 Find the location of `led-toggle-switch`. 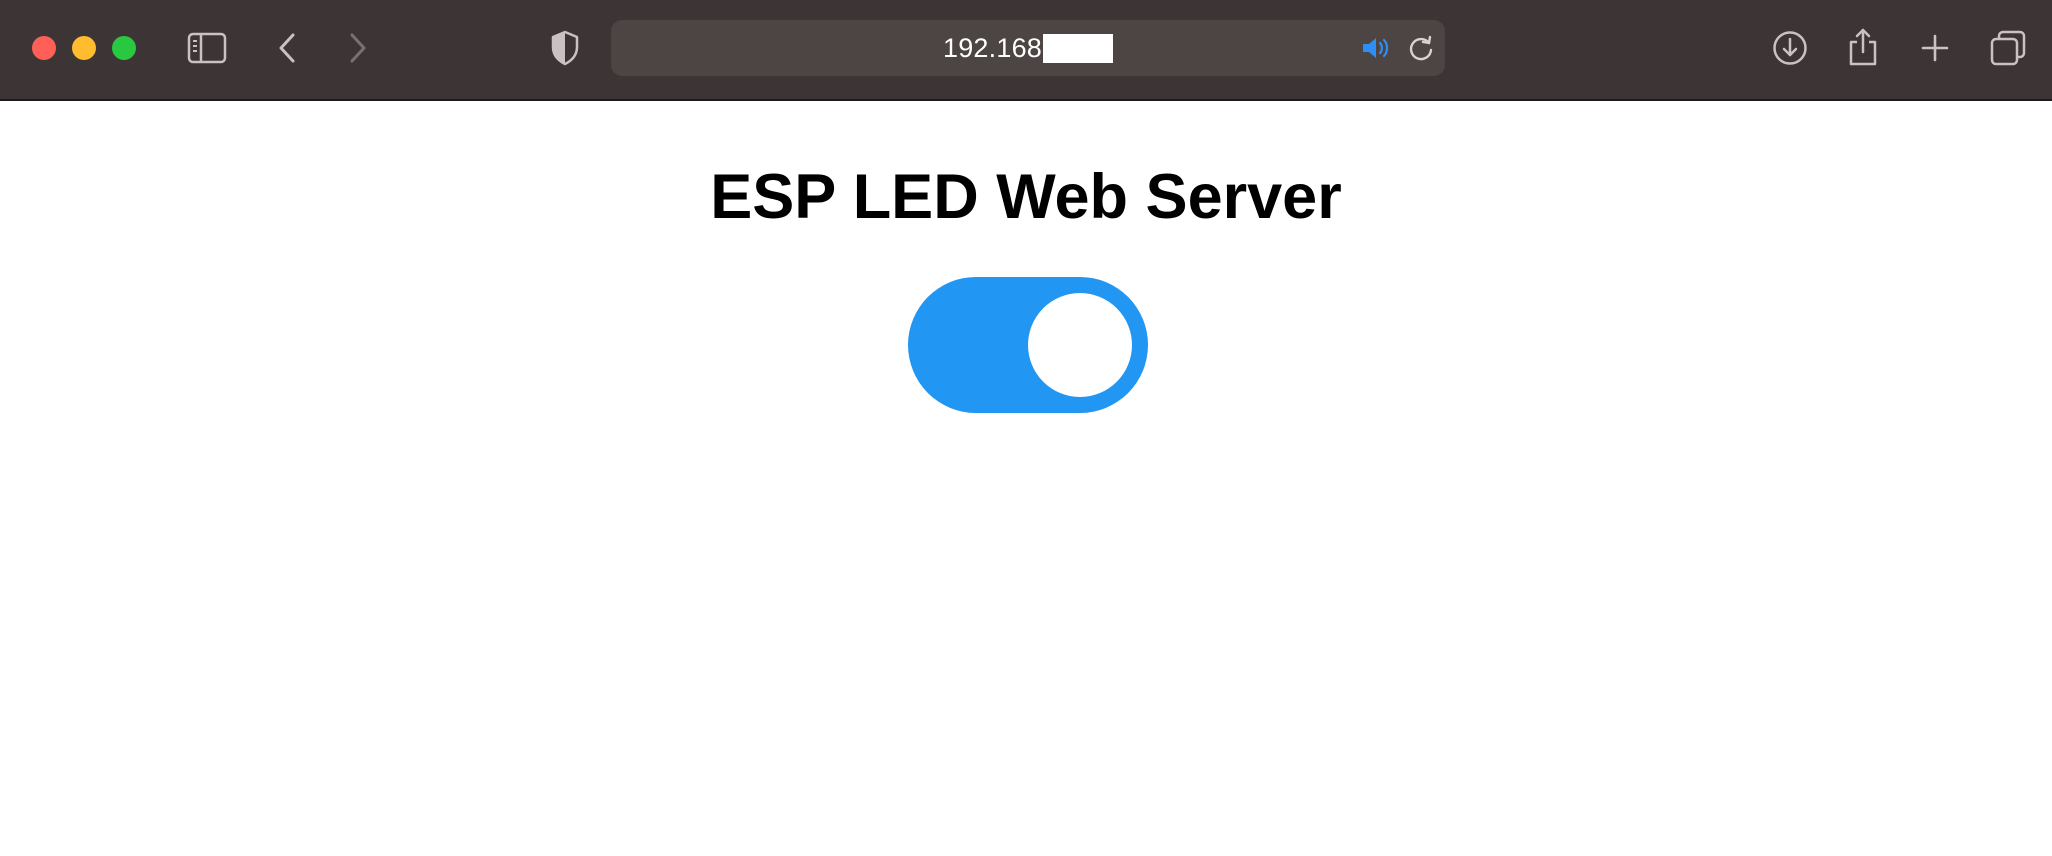

led-toggle-switch is located at coordinates (1028, 345).